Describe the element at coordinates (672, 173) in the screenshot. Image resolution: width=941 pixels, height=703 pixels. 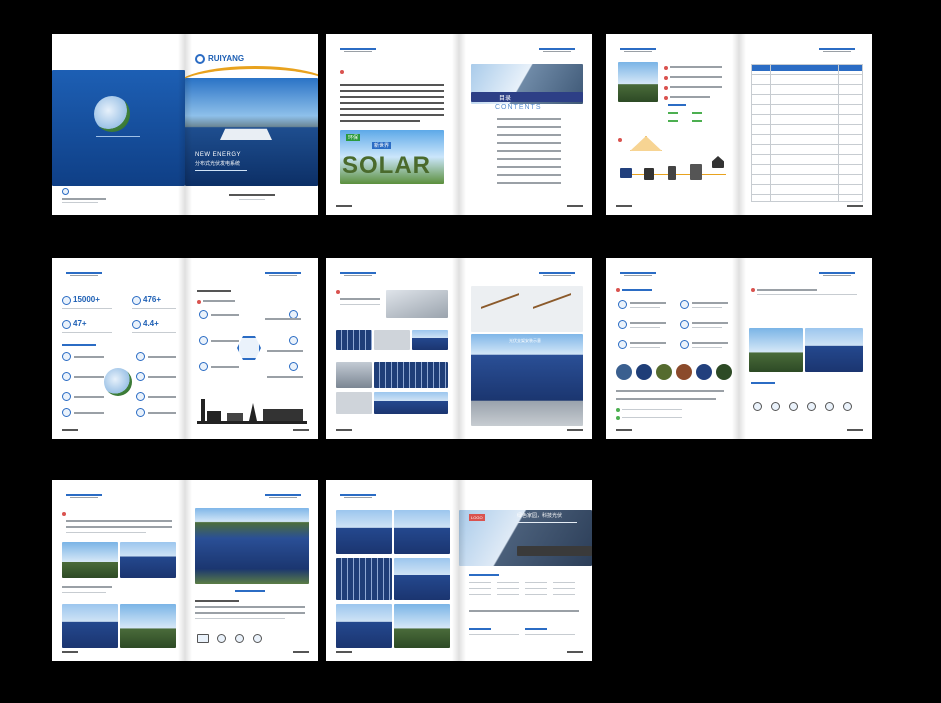
I see `meter-icon` at that location.